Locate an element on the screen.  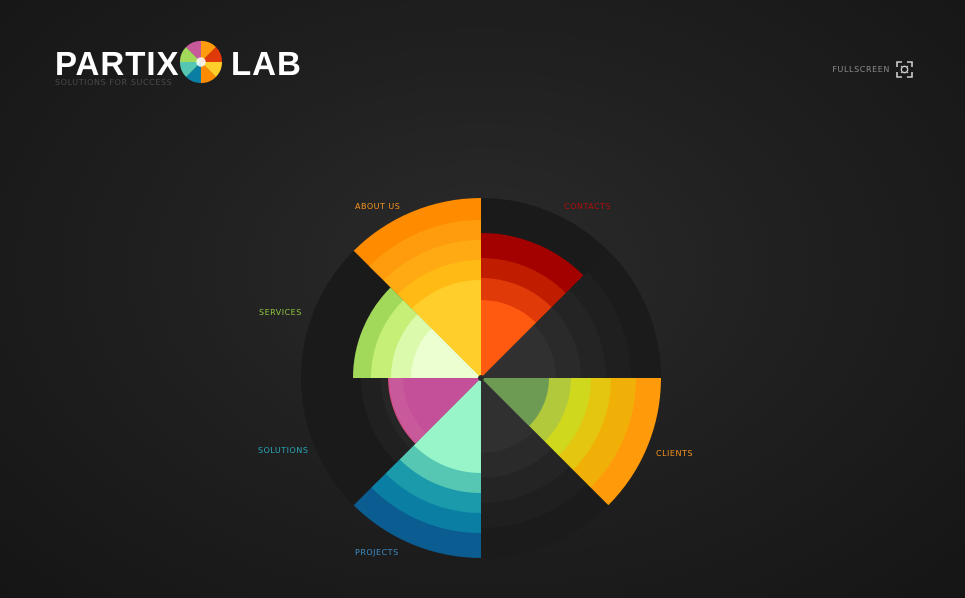
menu-label-clients: CLIENTS is located at coordinates (674, 454).